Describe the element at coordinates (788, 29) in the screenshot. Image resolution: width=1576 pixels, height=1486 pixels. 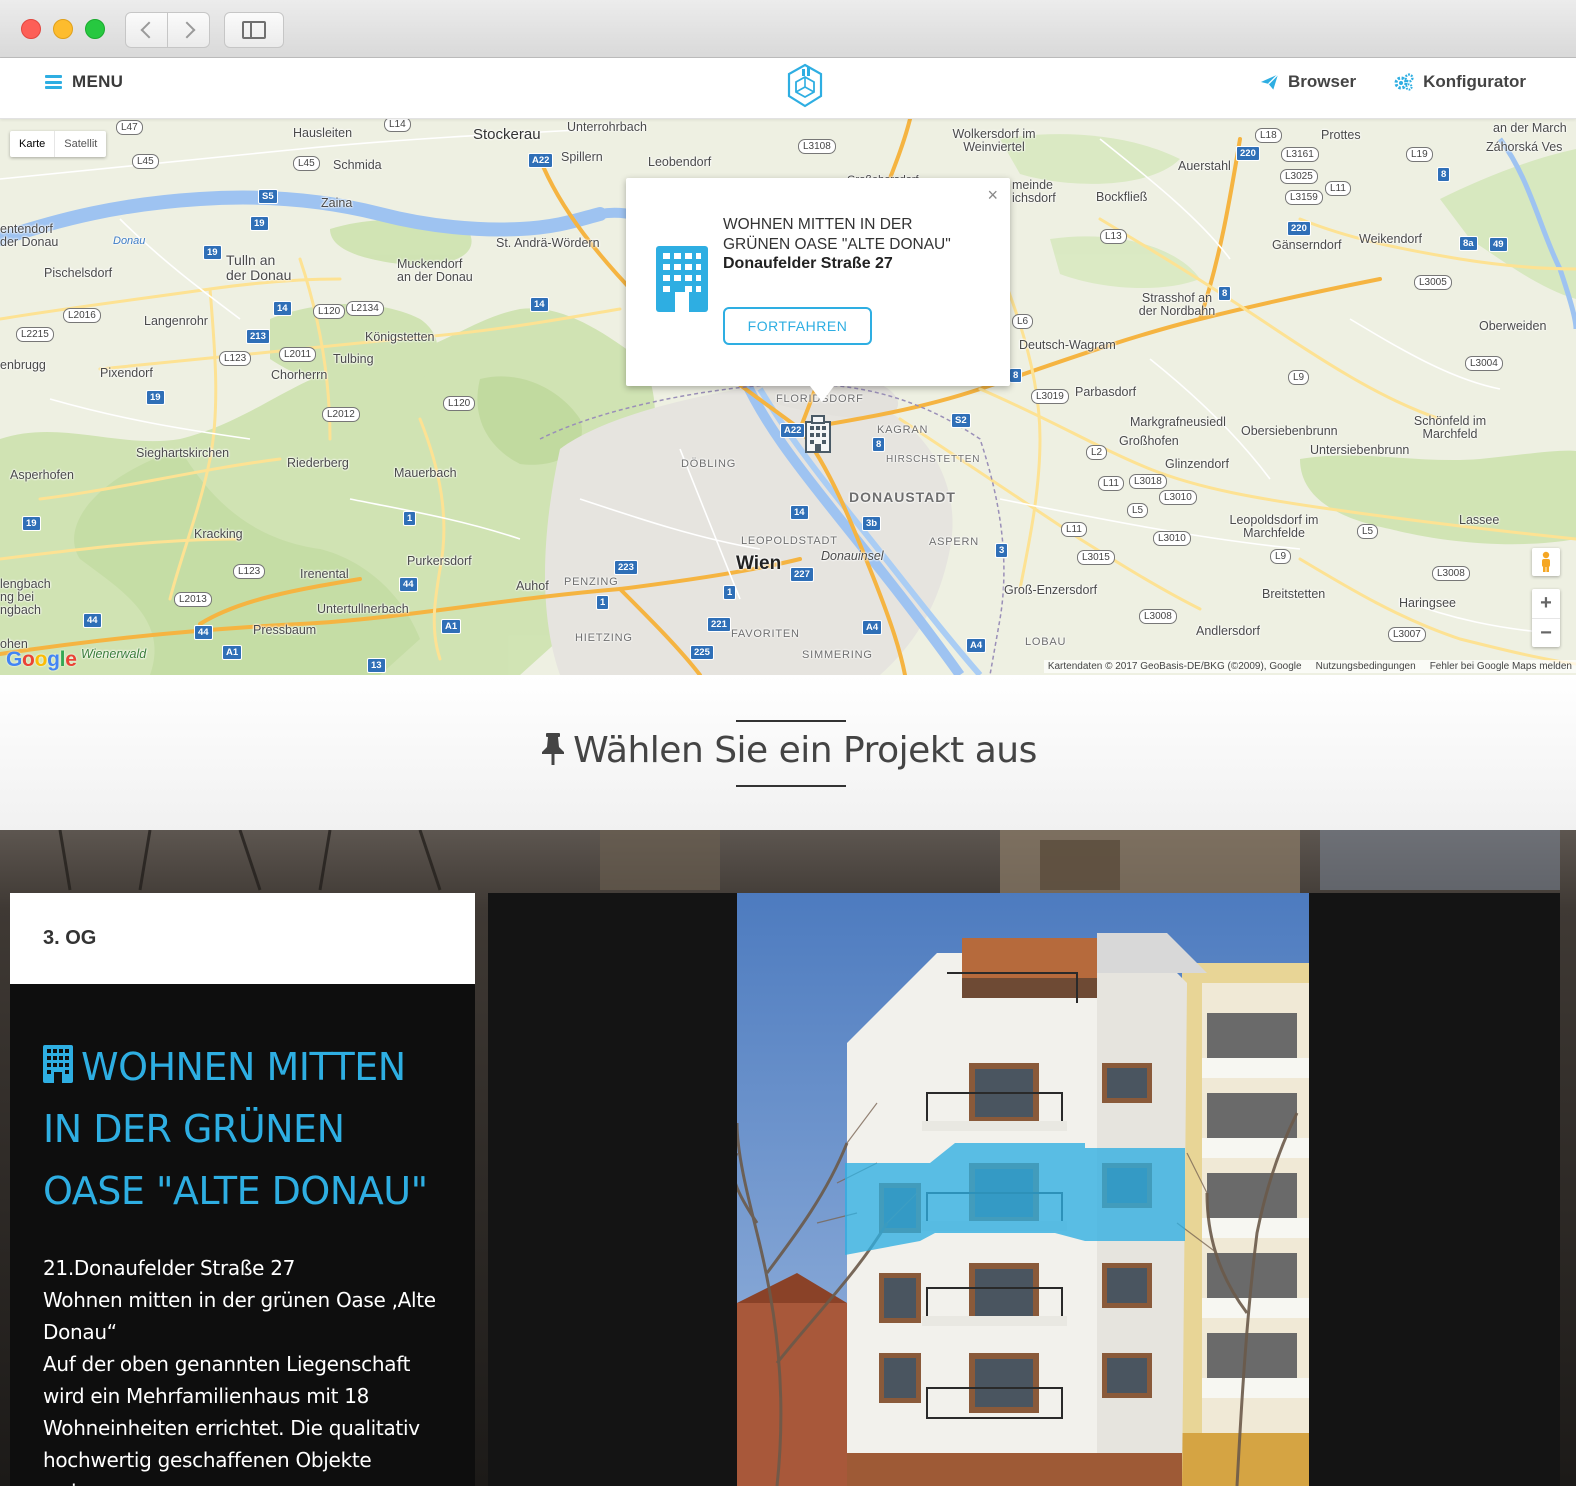
I see `browser-chrome` at that location.